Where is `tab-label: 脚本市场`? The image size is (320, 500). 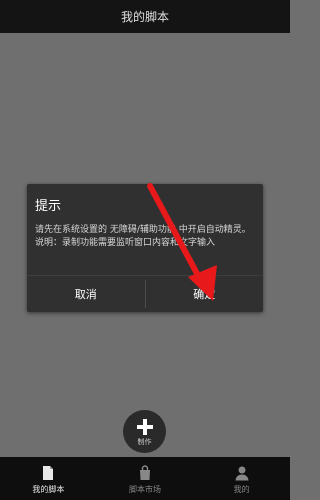 tab-label: 脚本市场 is located at coordinates (145, 489).